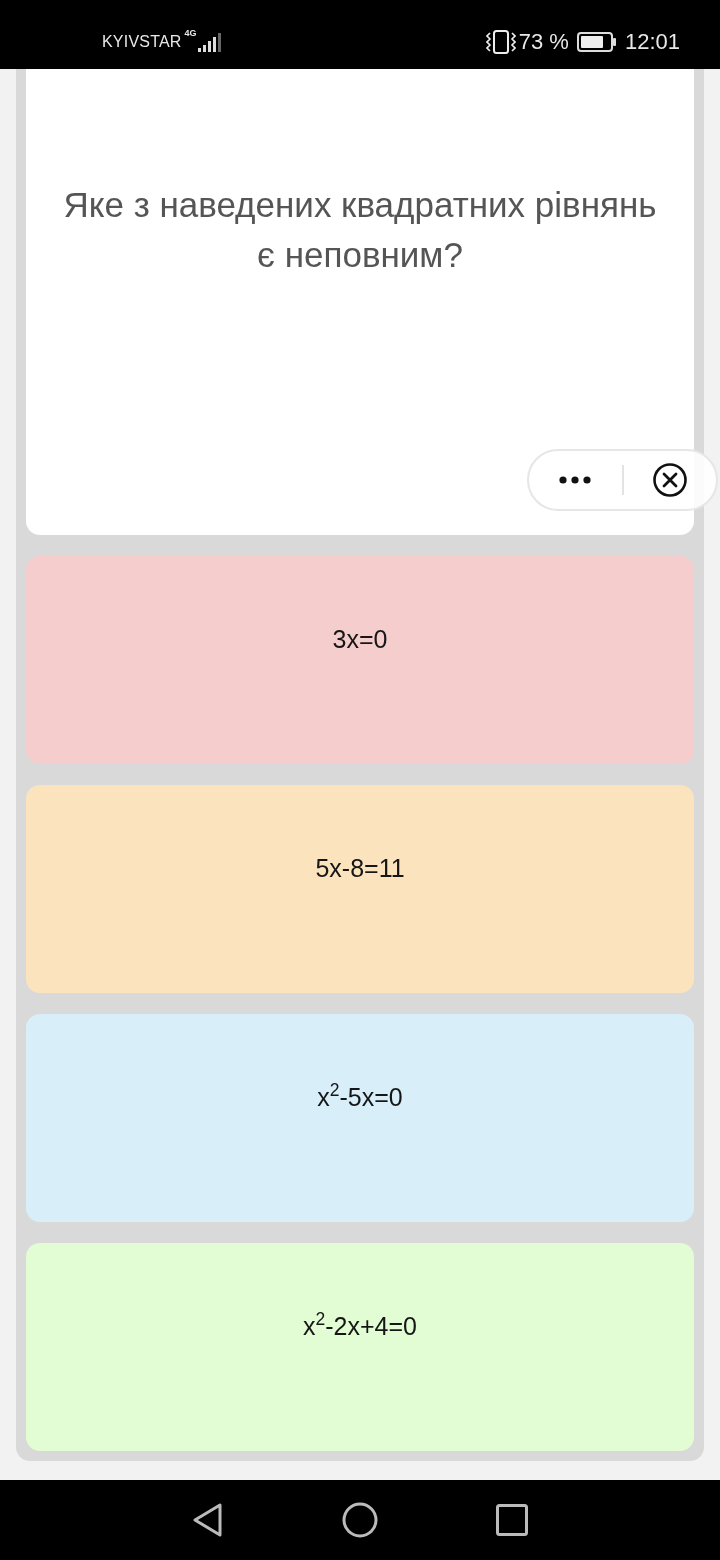 This screenshot has height=1560, width=720. Describe the element at coordinates (360, 230) in the screenshot. I see `question-text: Яке з наведених квадратних рівнянь є неповним?` at that location.